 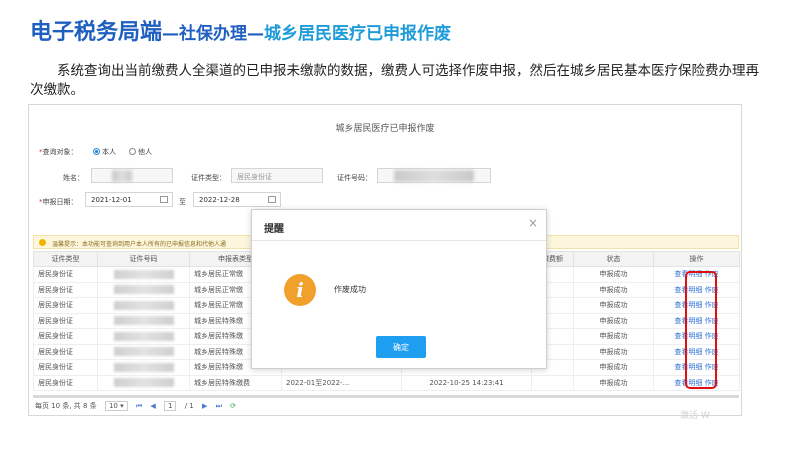 What do you see at coordinates (385, 129) in the screenshot?
I see `page-title: 城乡居民医疗已申报作废` at bounding box center [385, 129].